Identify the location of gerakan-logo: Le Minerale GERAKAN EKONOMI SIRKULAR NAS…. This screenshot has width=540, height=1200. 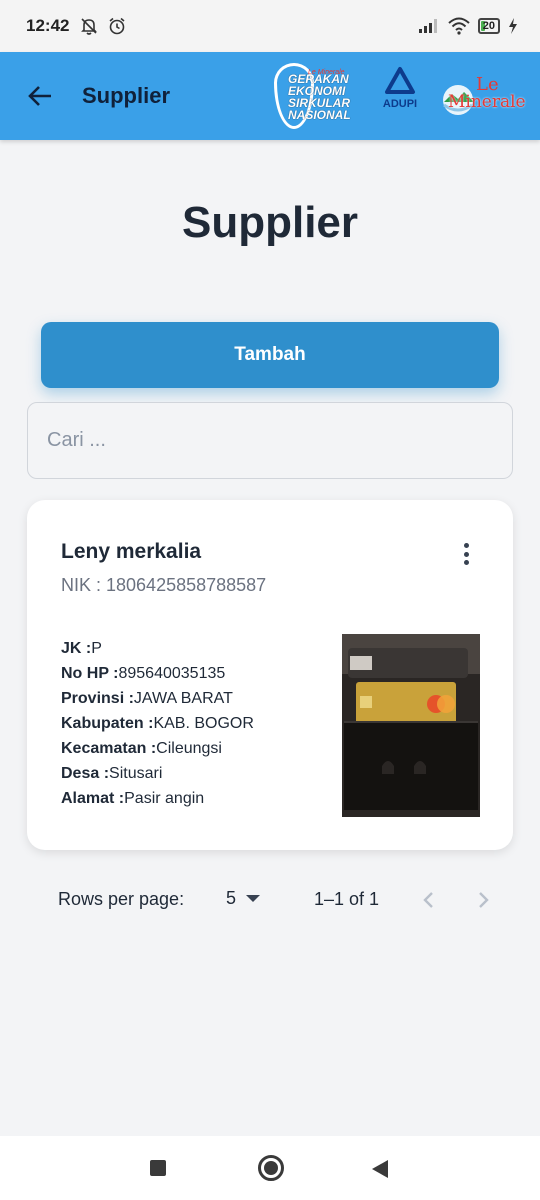
(315, 96).